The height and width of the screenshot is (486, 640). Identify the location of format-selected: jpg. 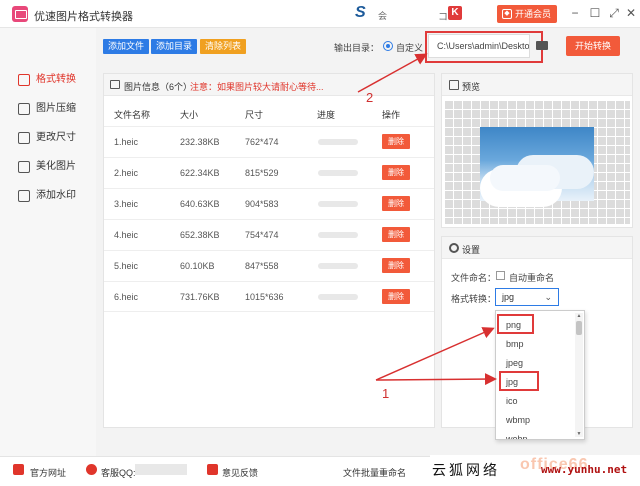
(508, 297).